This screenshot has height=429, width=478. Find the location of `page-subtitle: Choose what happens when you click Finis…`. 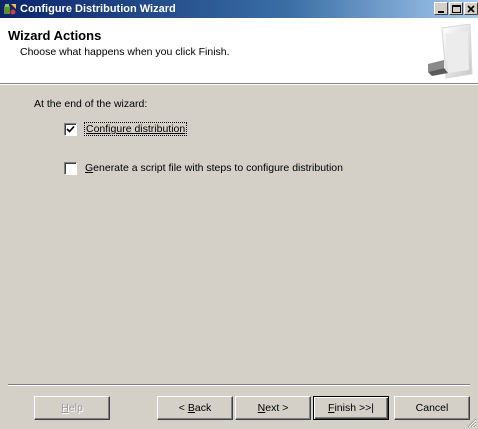

page-subtitle: Choose what happens when you click Finis… is located at coordinates (125, 52).